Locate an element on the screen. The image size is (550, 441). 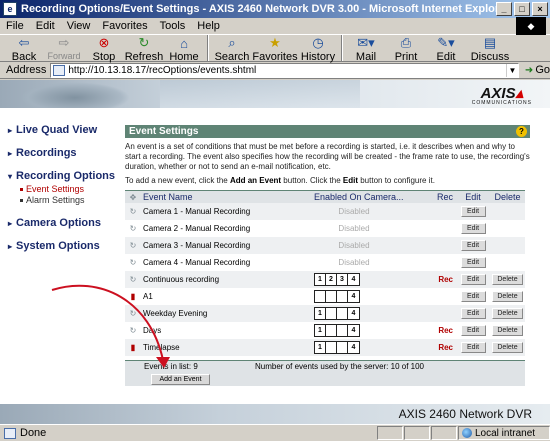
enabled-cameras: Disabled is located at coordinates (373, 262).